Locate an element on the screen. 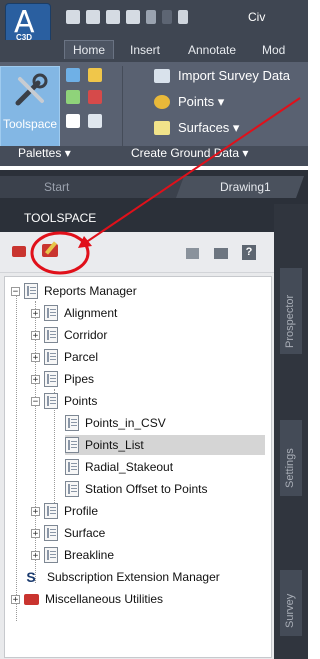 The width and height of the screenshot is (320, 659). tree-item-label: Station Offset to Points is located at coordinates (146, 489).